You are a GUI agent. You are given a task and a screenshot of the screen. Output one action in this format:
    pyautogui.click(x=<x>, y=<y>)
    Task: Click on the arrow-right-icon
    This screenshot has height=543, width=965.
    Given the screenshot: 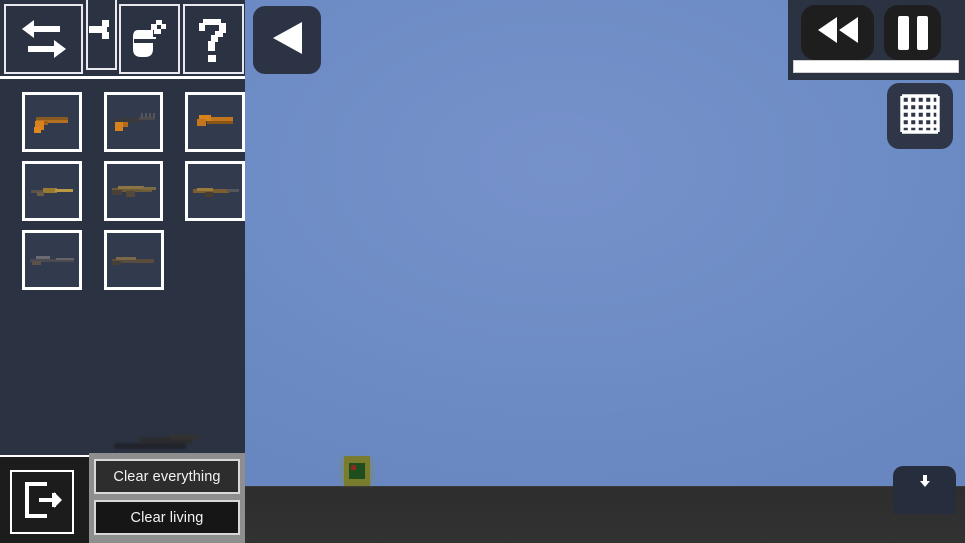 What is the action you would take?
    pyautogui.click(x=101, y=34)
    